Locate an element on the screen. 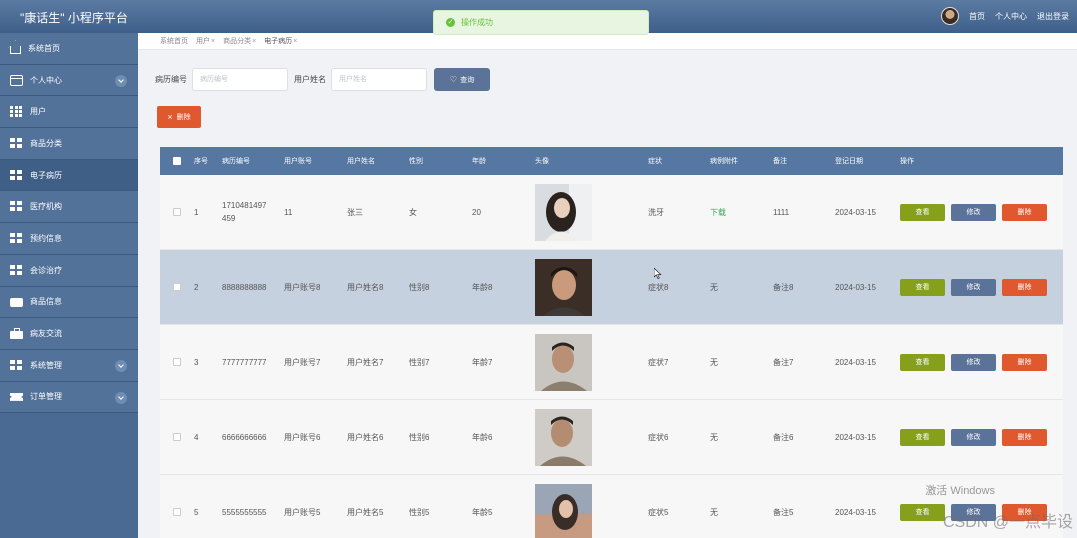 This screenshot has width=1077, height=538. sidebar-item-label: 病友交流 is located at coordinates (46, 334).